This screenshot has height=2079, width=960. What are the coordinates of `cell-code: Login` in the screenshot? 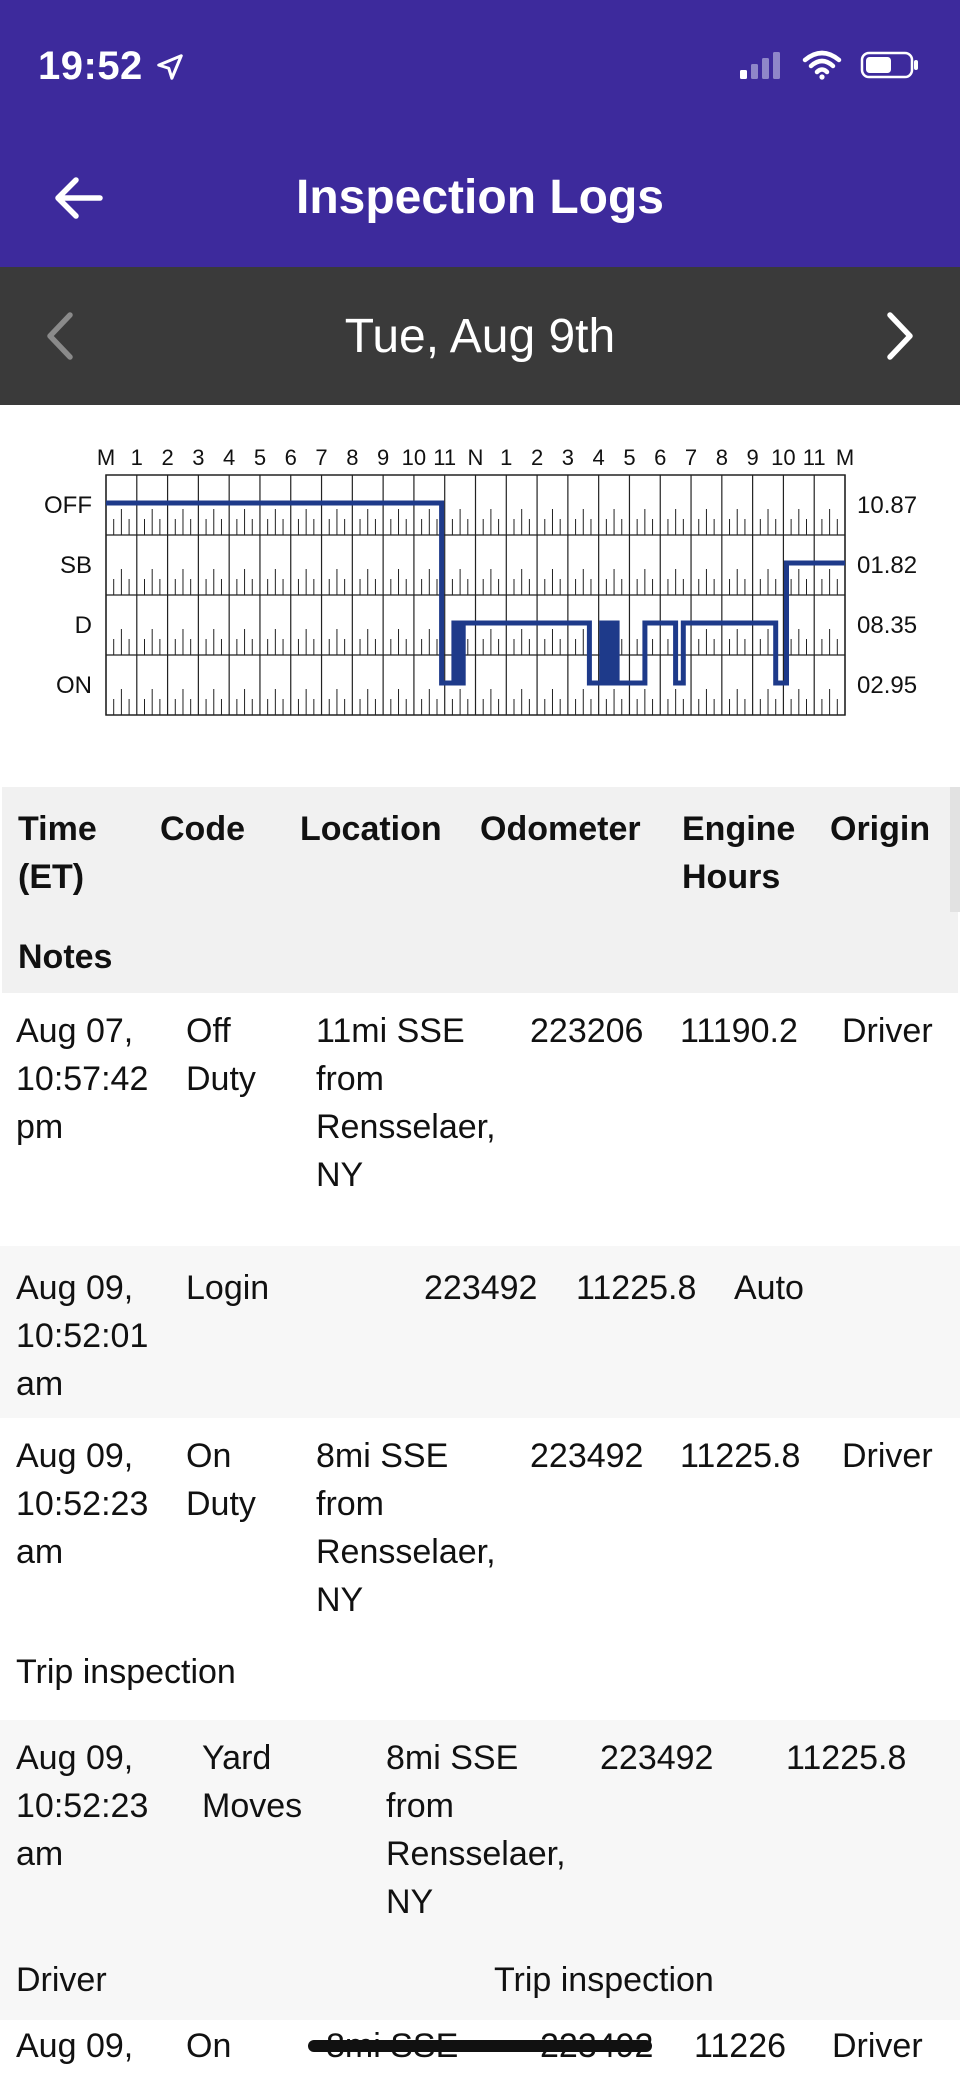 It's located at (228, 1288).